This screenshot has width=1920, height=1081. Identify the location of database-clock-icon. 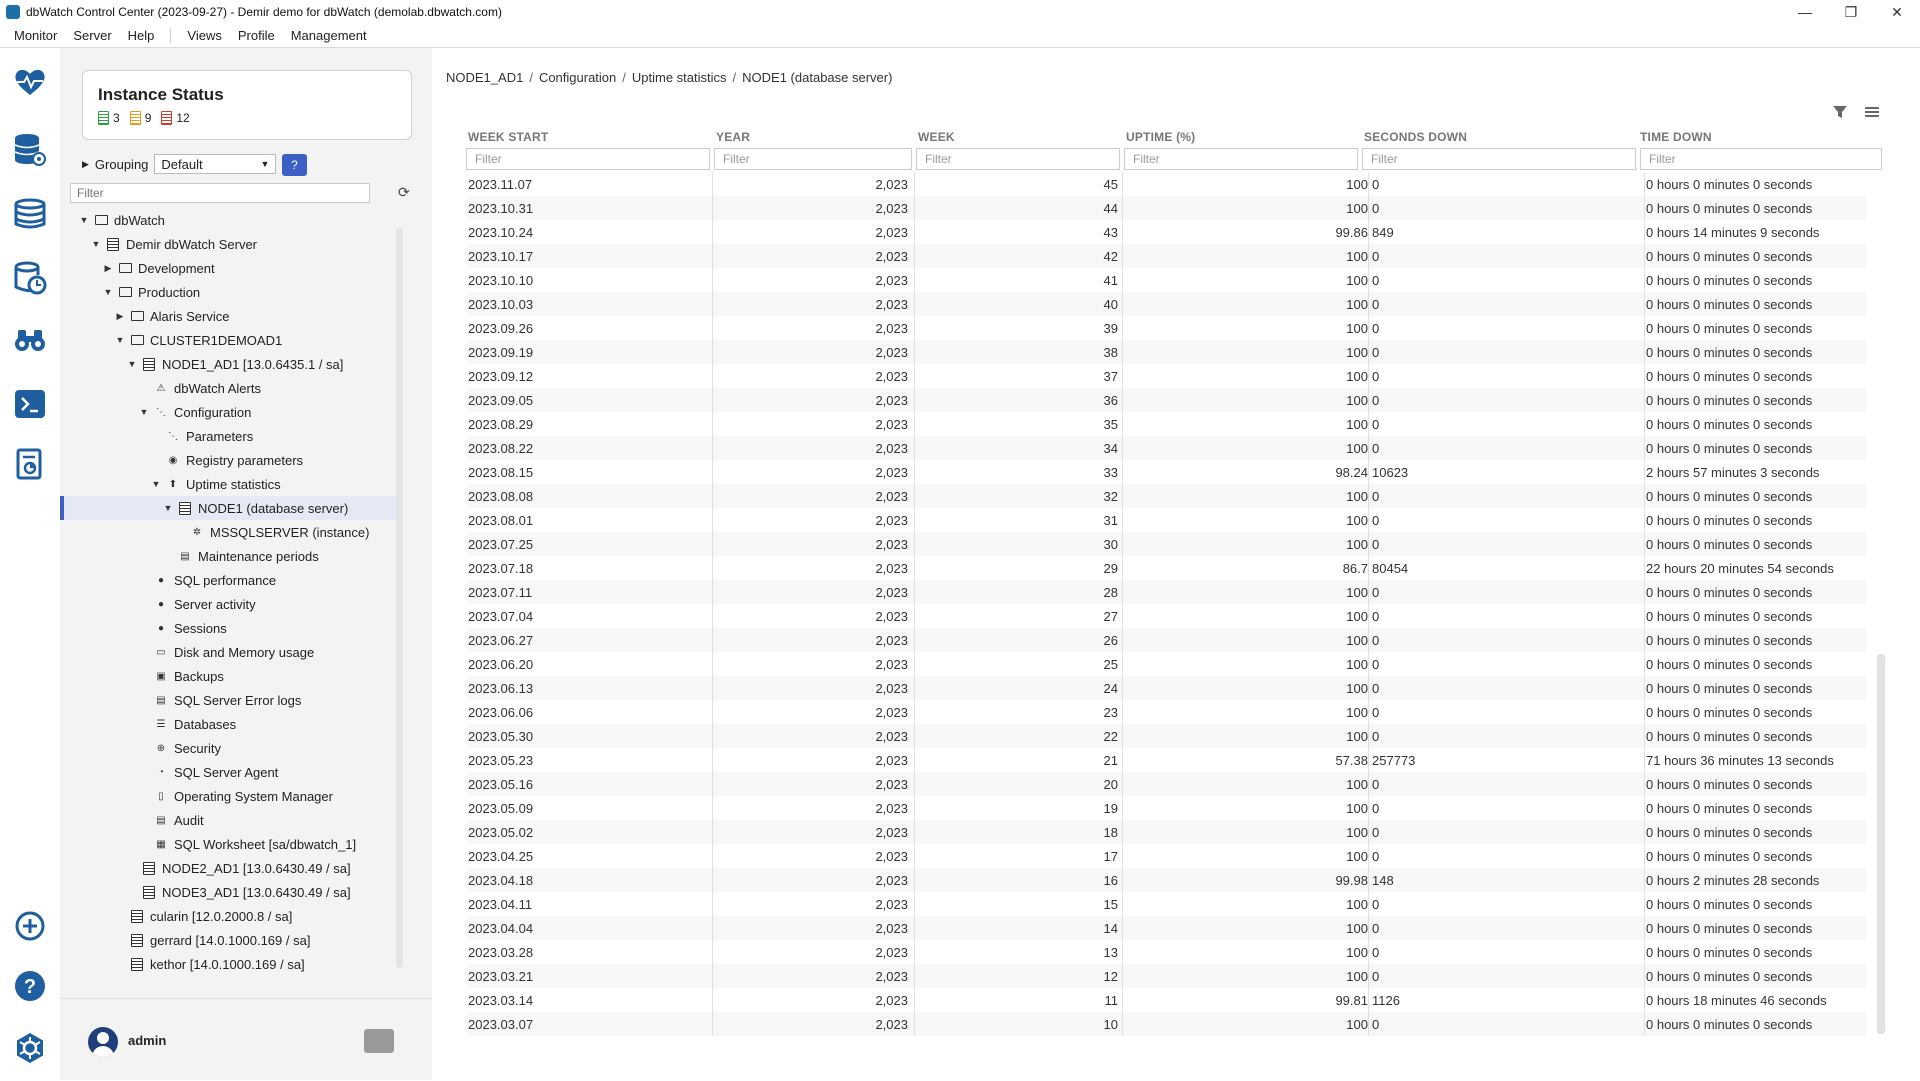
(30, 278).